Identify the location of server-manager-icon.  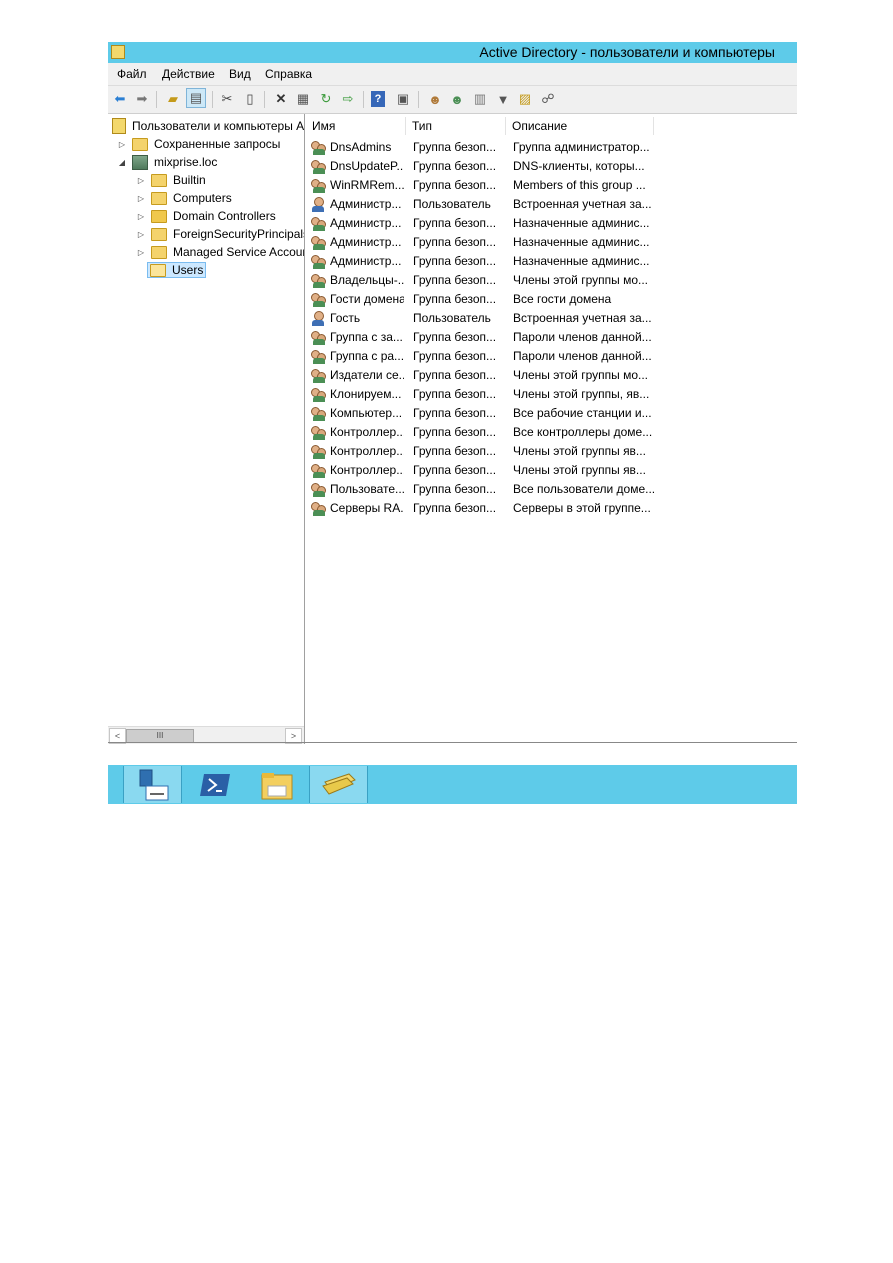
(152, 784).